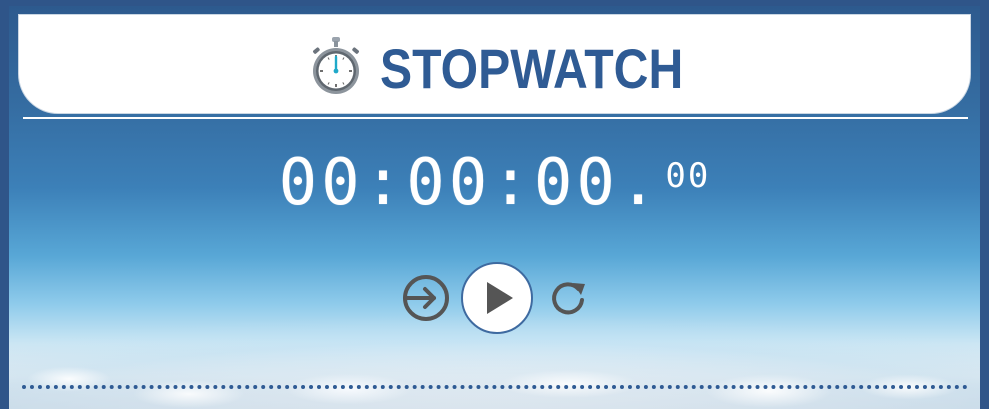 This screenshot has width=989, height=409. What do you see at coordinates (499, 298) in the screenshot?
I see `play-icon` at bounding box center [499, 298].